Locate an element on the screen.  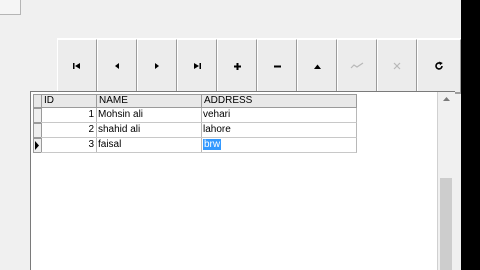
edit-record-button is located at coordinates (317, 66).